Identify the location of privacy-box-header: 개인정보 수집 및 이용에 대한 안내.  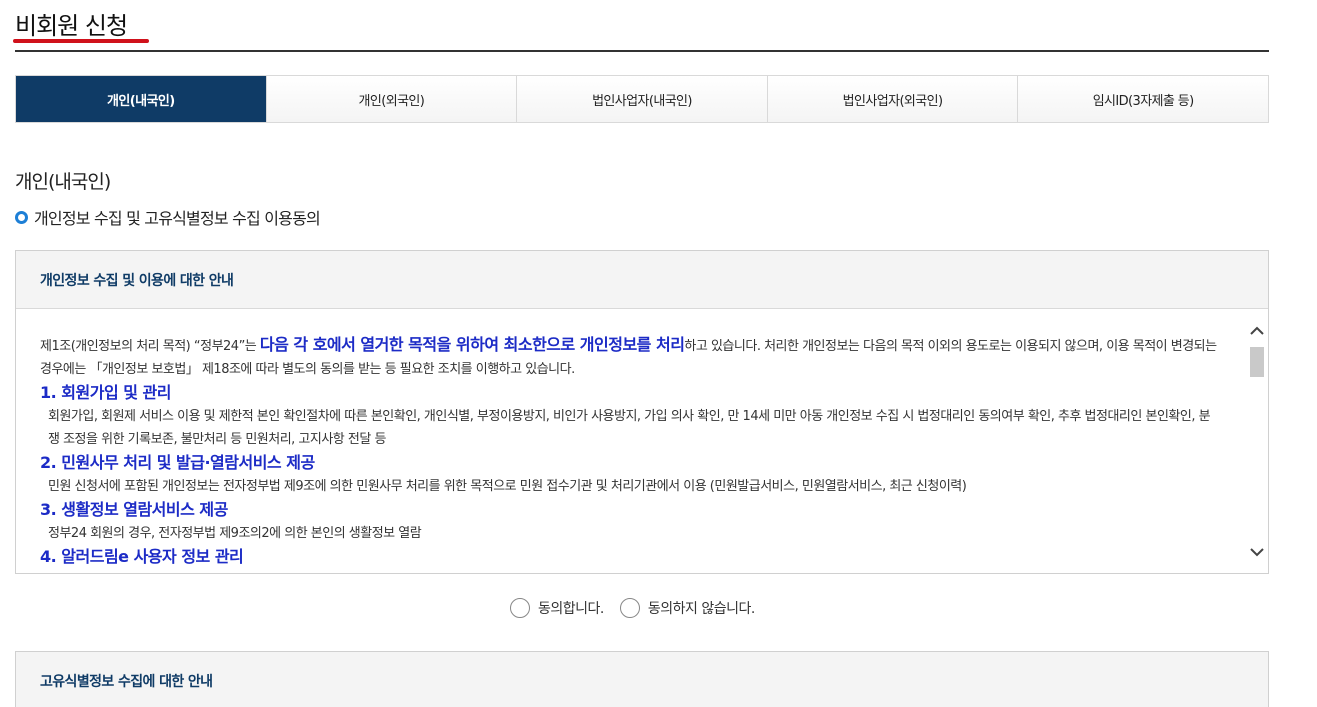
(642, 280).